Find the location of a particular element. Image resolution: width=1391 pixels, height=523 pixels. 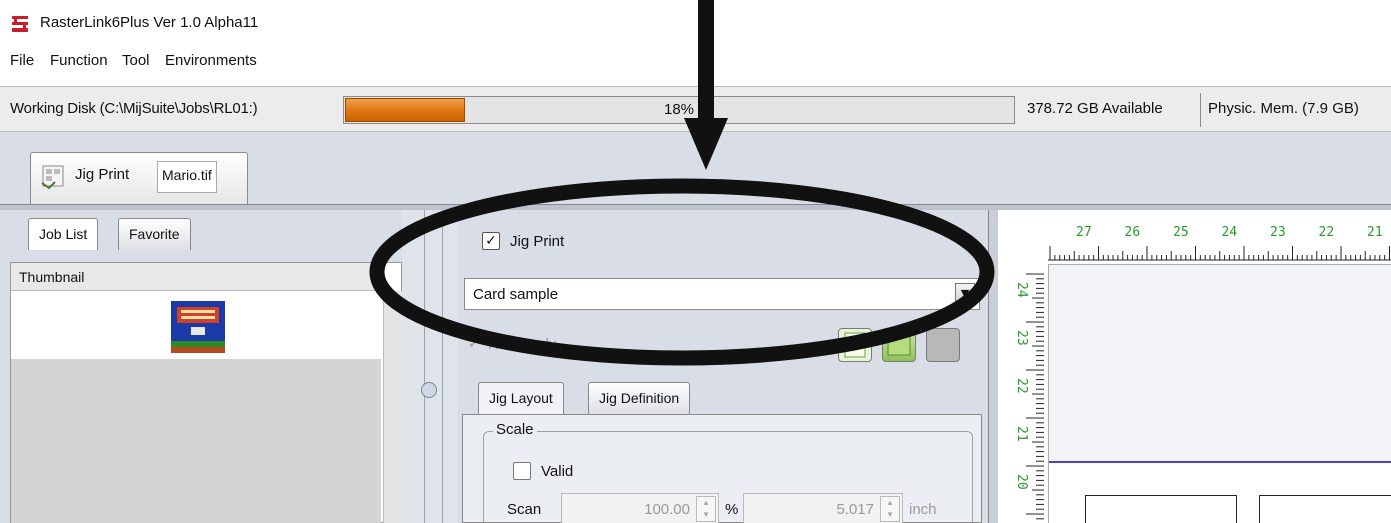

job-thumbnail-image is located at coordinates (198, 327).